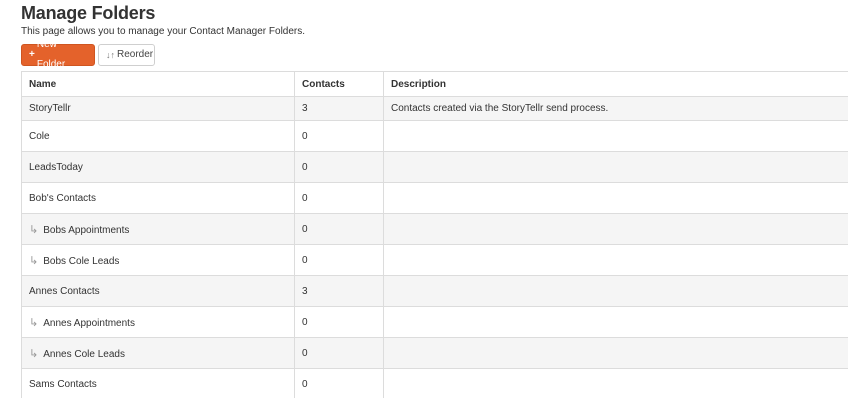 This screenshot has height=398, width=848. I want to click on folder-name: StoryTellr, so click(50, 108).